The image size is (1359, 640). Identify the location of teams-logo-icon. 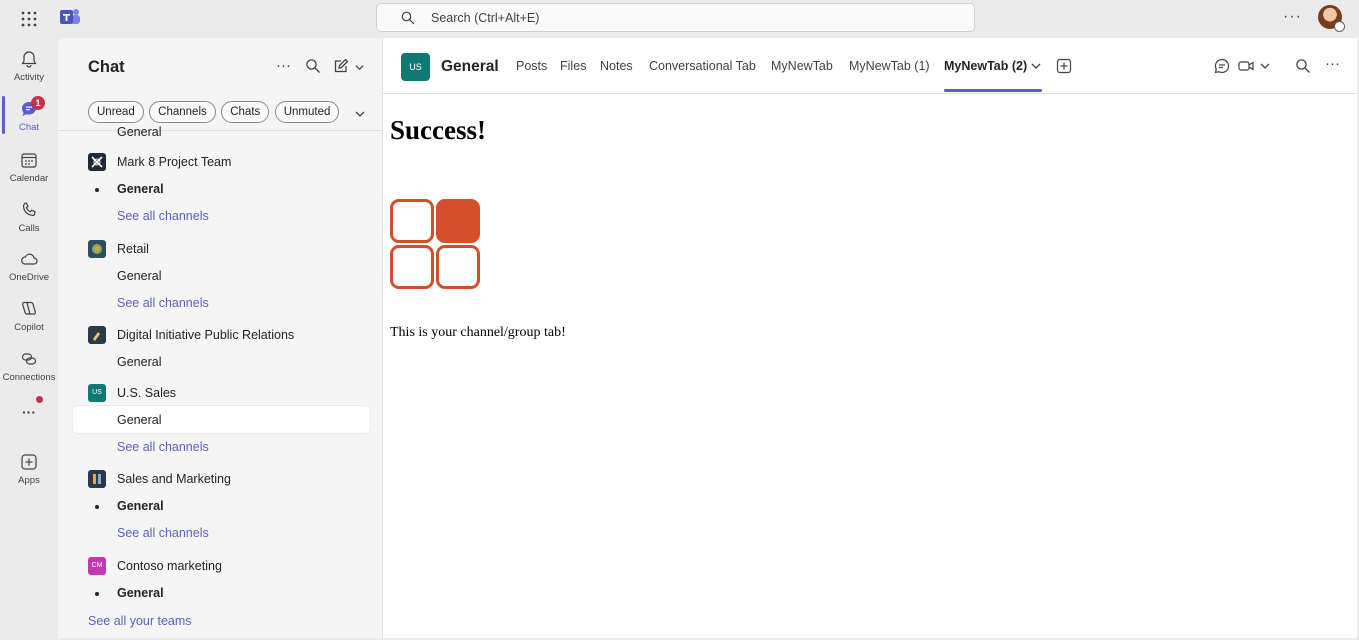
(70, 16).